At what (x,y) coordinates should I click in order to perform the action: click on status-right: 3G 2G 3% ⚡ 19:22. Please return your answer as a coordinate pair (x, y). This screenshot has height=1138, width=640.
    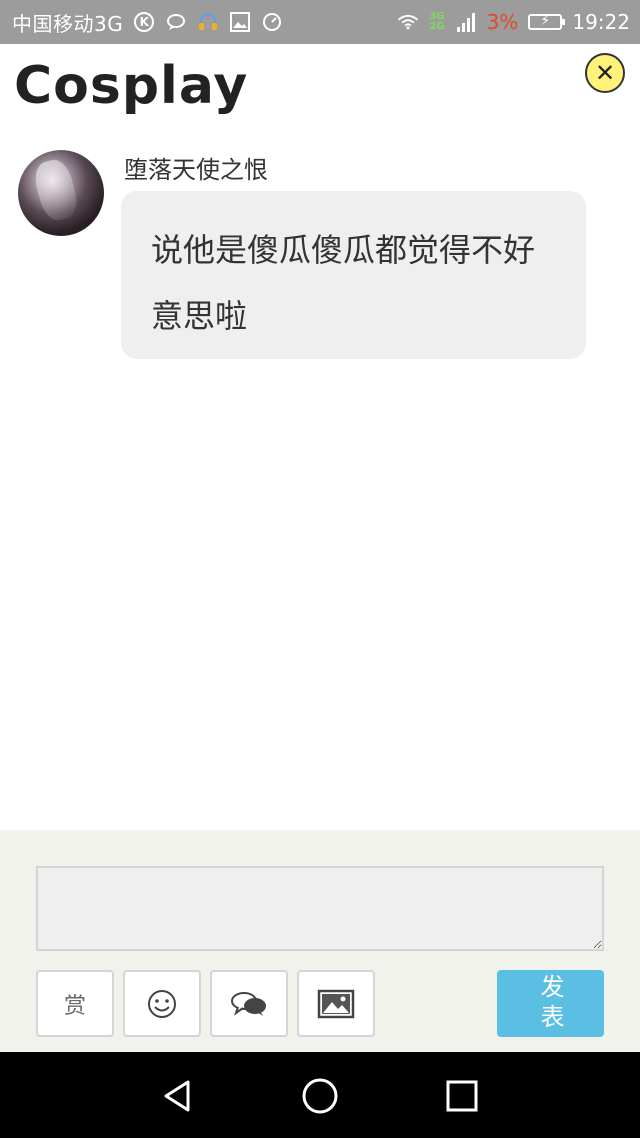
    Looking at the image, I should click on (513, 22).